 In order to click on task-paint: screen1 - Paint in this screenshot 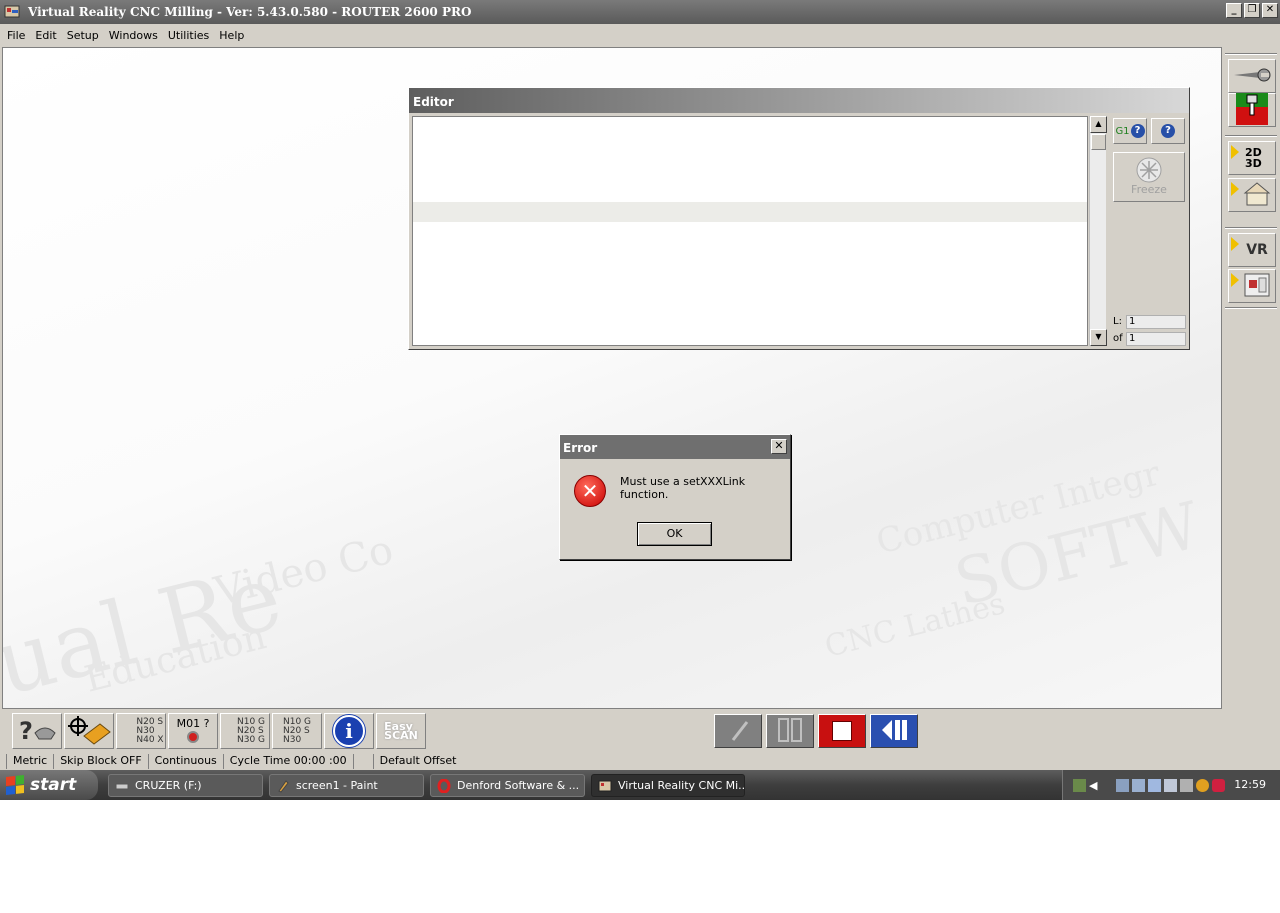, I will do `click(346, 785)`.